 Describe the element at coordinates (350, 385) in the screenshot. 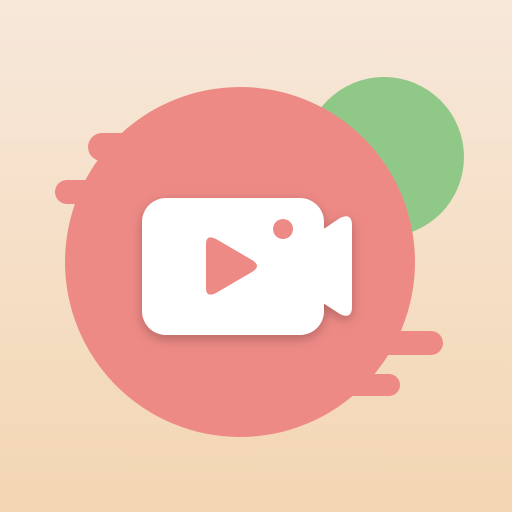

I see `speed-trail-bottom-right` at that location.